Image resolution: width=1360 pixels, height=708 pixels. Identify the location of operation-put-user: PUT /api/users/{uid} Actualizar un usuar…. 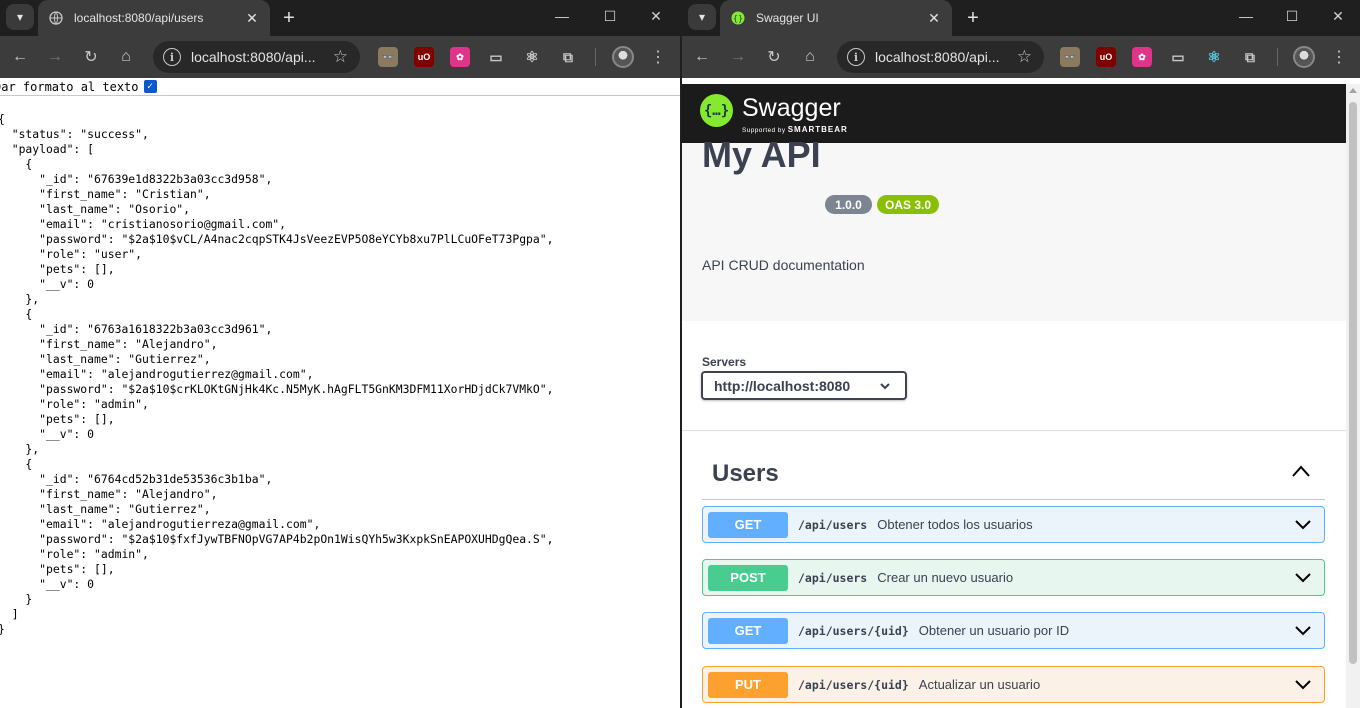
(1013, 684).